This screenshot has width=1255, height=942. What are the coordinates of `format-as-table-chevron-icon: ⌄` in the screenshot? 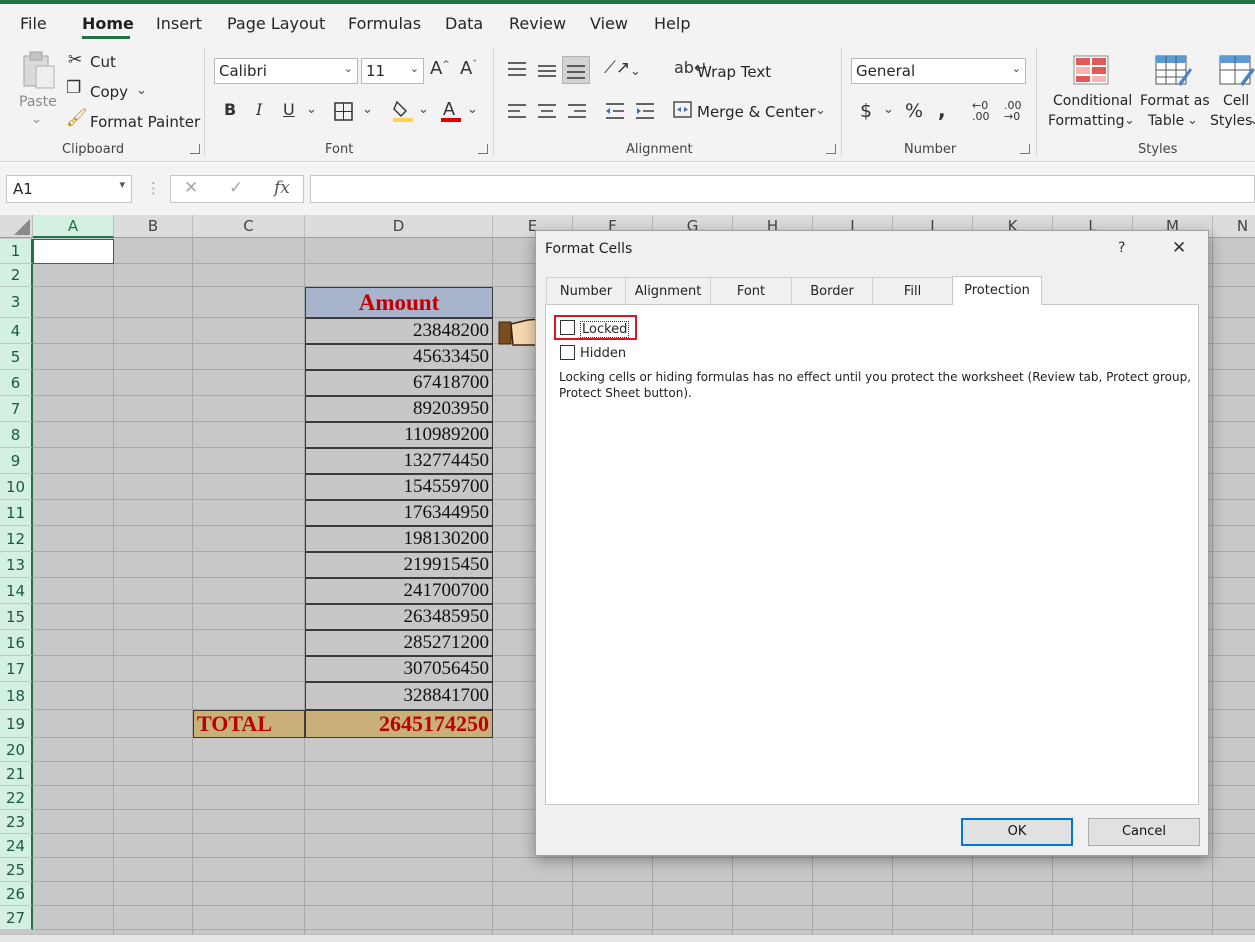 It's located at (1192, 120).